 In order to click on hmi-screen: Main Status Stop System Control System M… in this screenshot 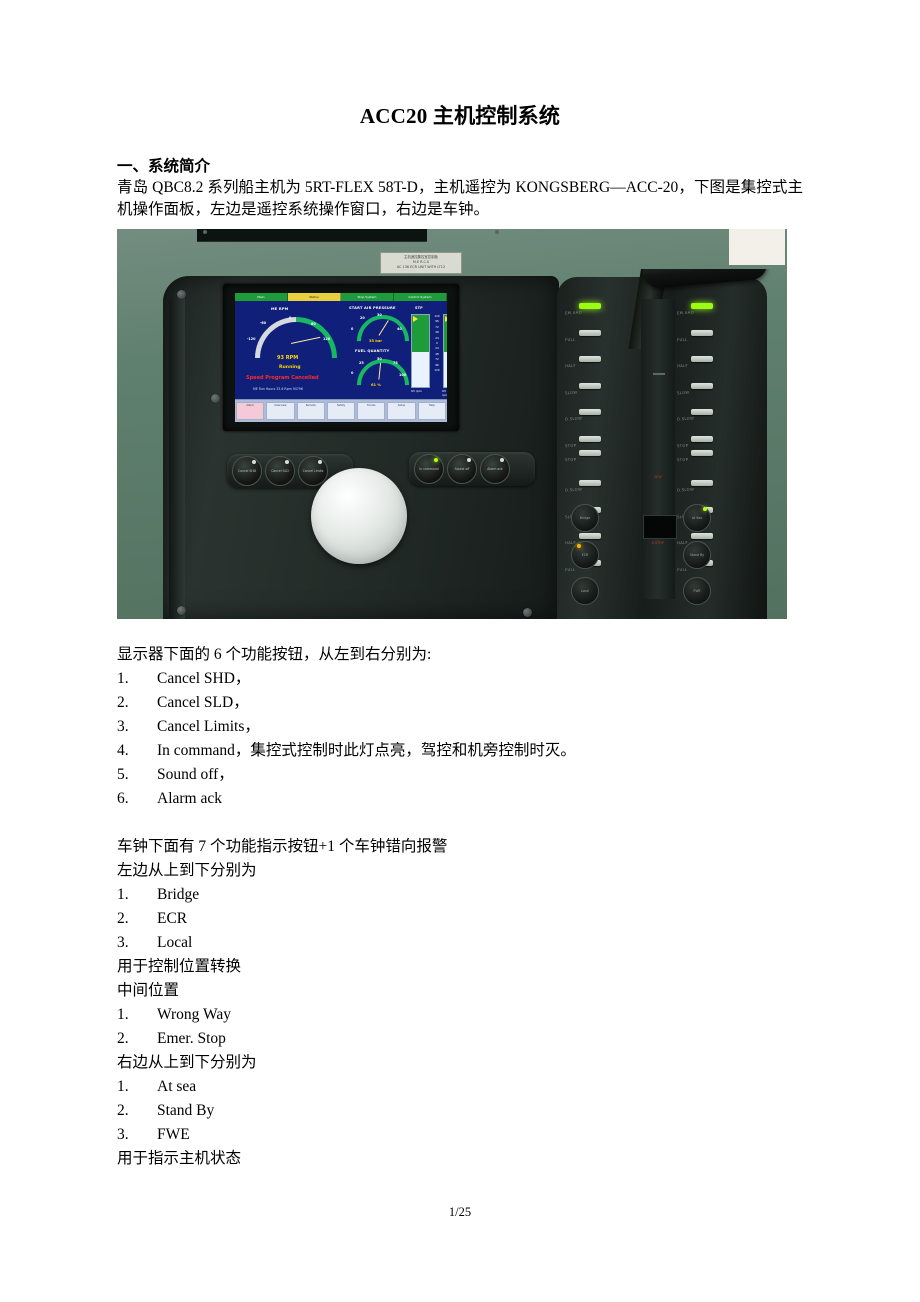, I will do `click(341, 357)`.